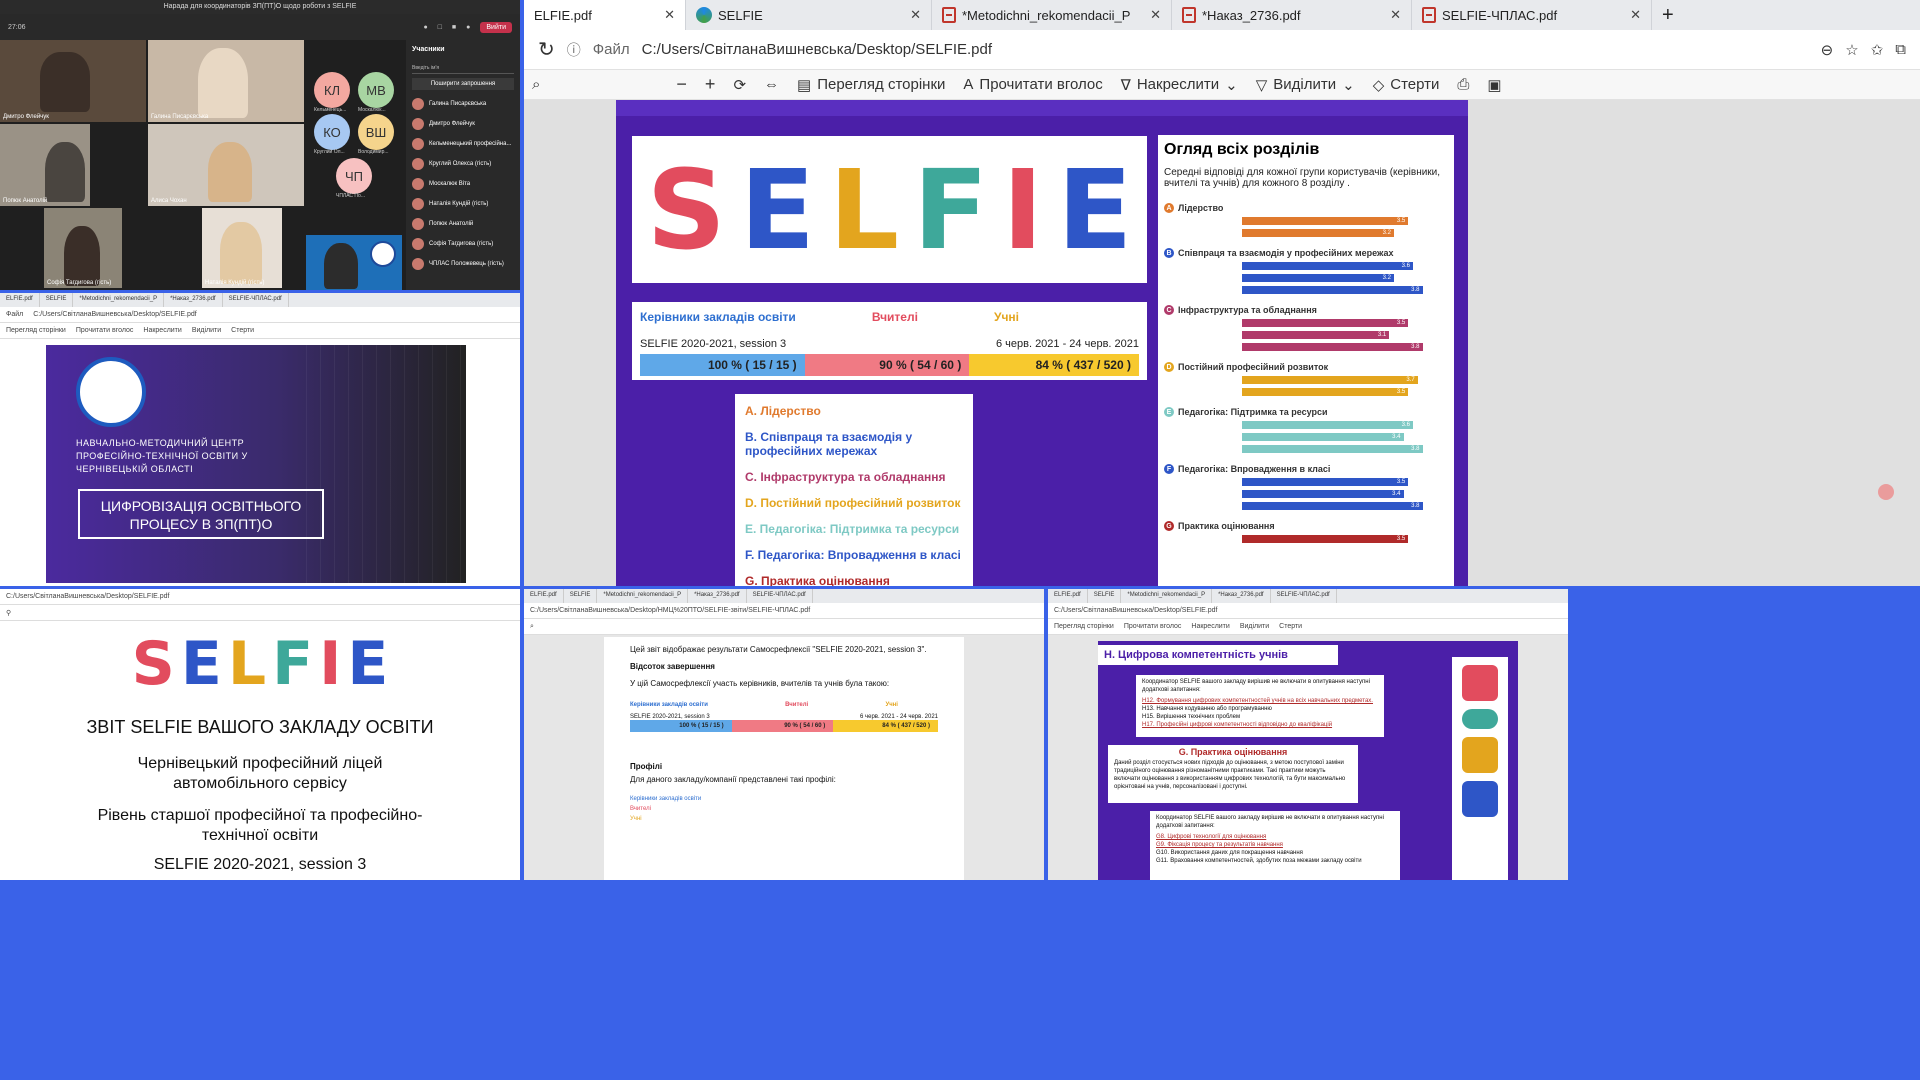  What do you see at coordinates (718, 317) in the screenshot?
I see `group-leaders: Керівники закладів освіти` at bounding box center [718, 317].